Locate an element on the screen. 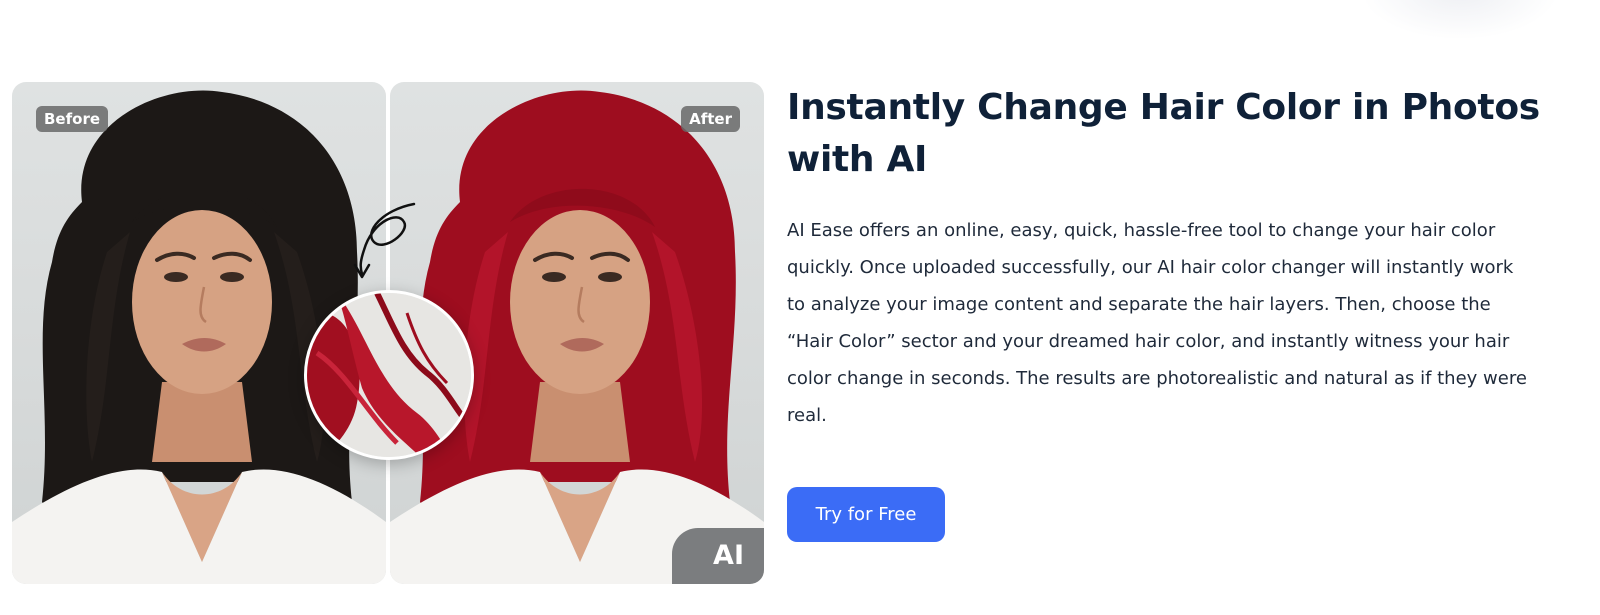  decorative-glow is located at coordinates (1460, 20).